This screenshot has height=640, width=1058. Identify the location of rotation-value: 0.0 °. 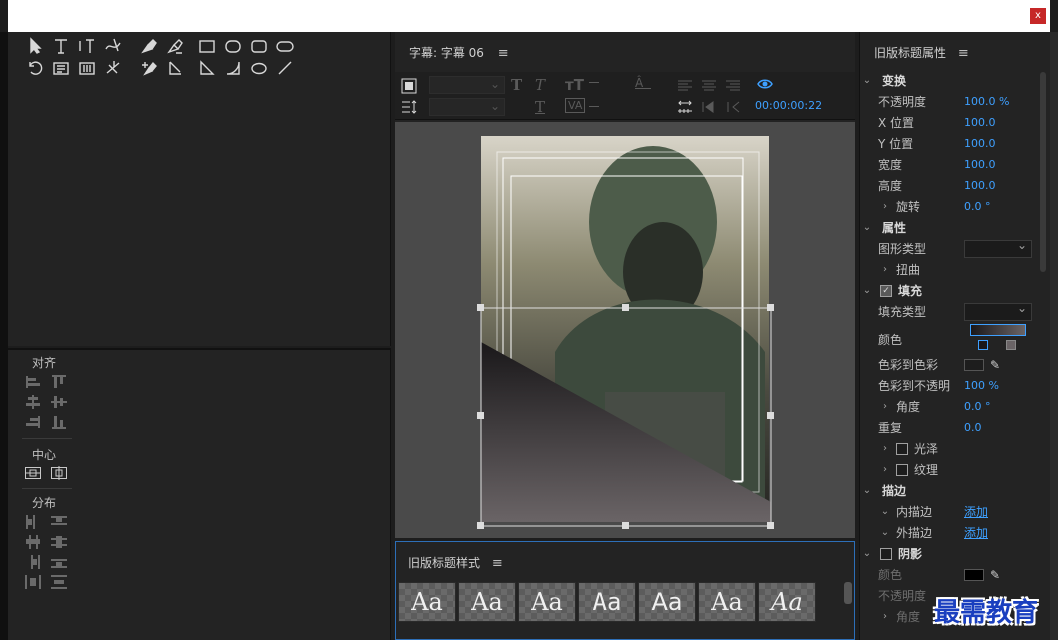
(977, 206).